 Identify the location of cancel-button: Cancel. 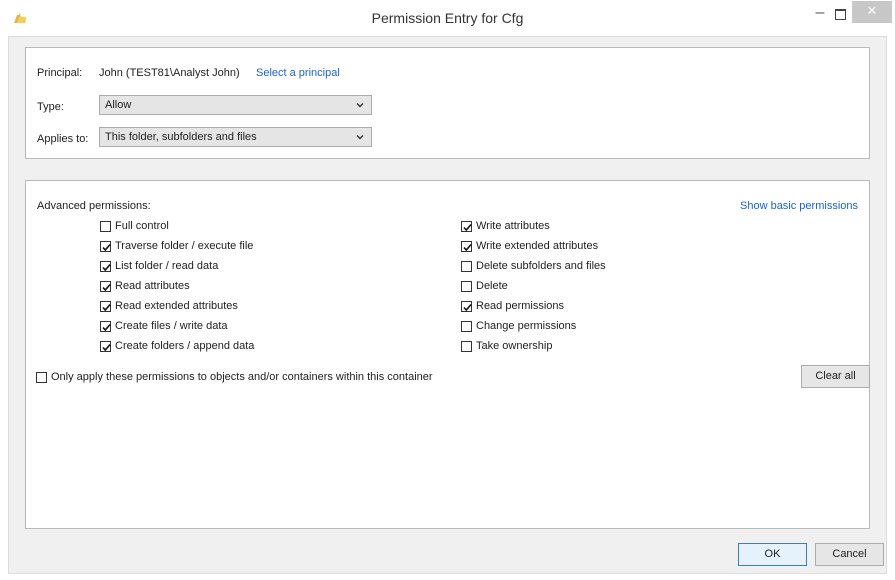
(849, 554).